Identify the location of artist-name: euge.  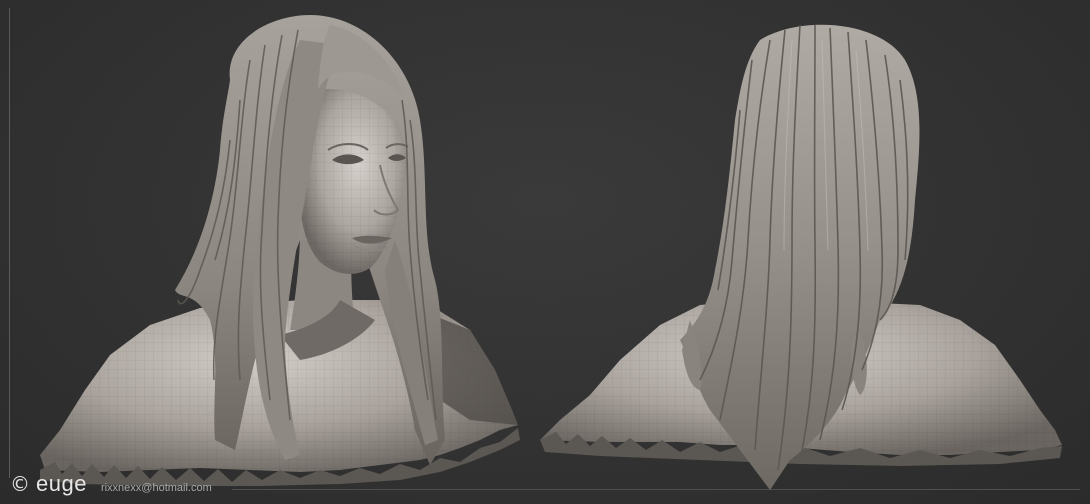
(61, 483).